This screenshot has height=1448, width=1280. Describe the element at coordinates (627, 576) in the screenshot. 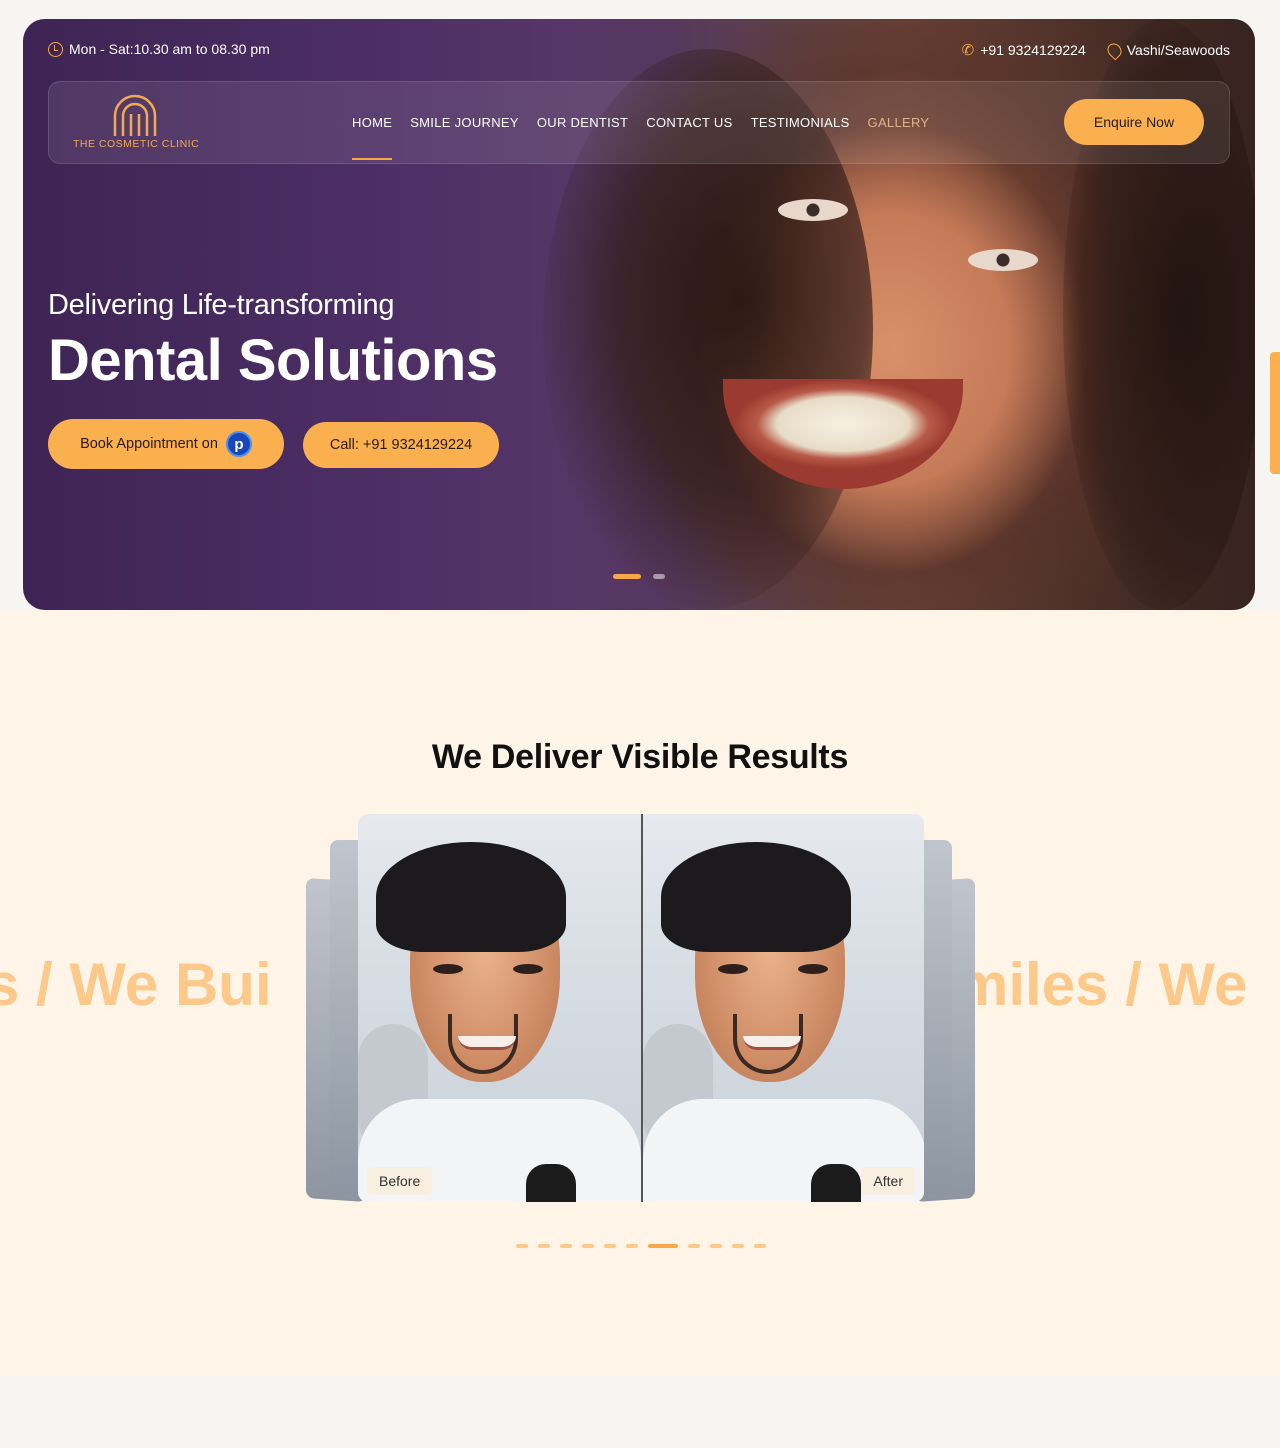

I see `slider-dot-active` at that location.